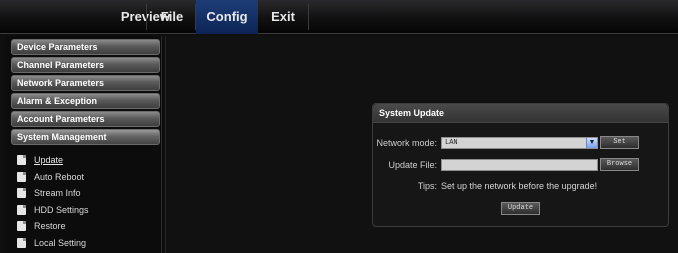 The height and width of the screenshot is (253, 678). What do you see at coordinates (89, 192) in the screenshot?
I see `sidebar-item-stream-info: Stream Info` at bounding box center [89, 192].